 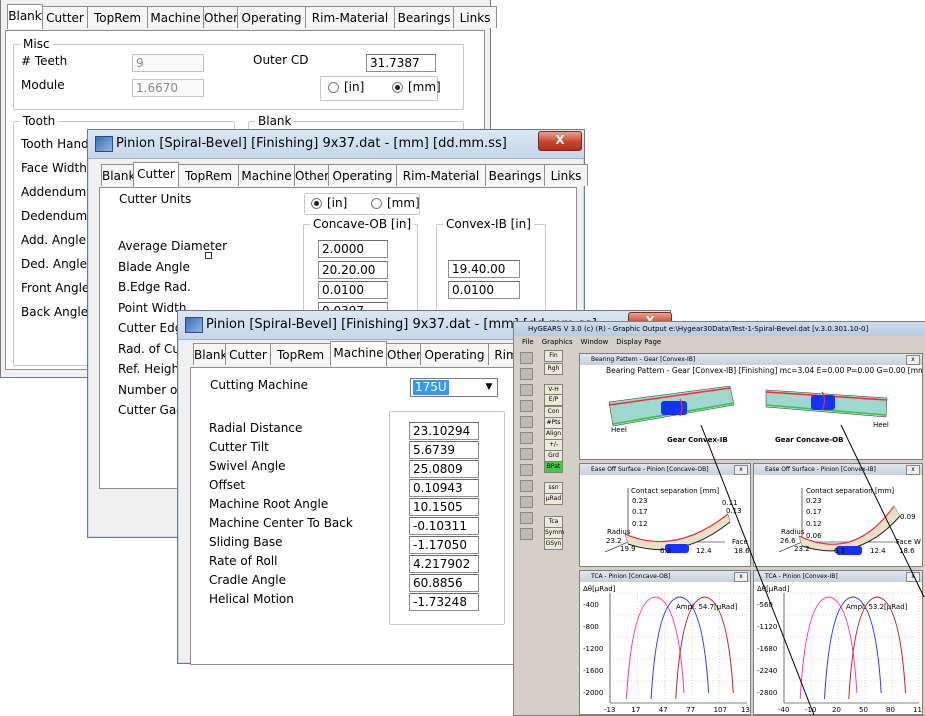 I want to click on tooth-row-label: Dedendum, so click(x=54, y=216).